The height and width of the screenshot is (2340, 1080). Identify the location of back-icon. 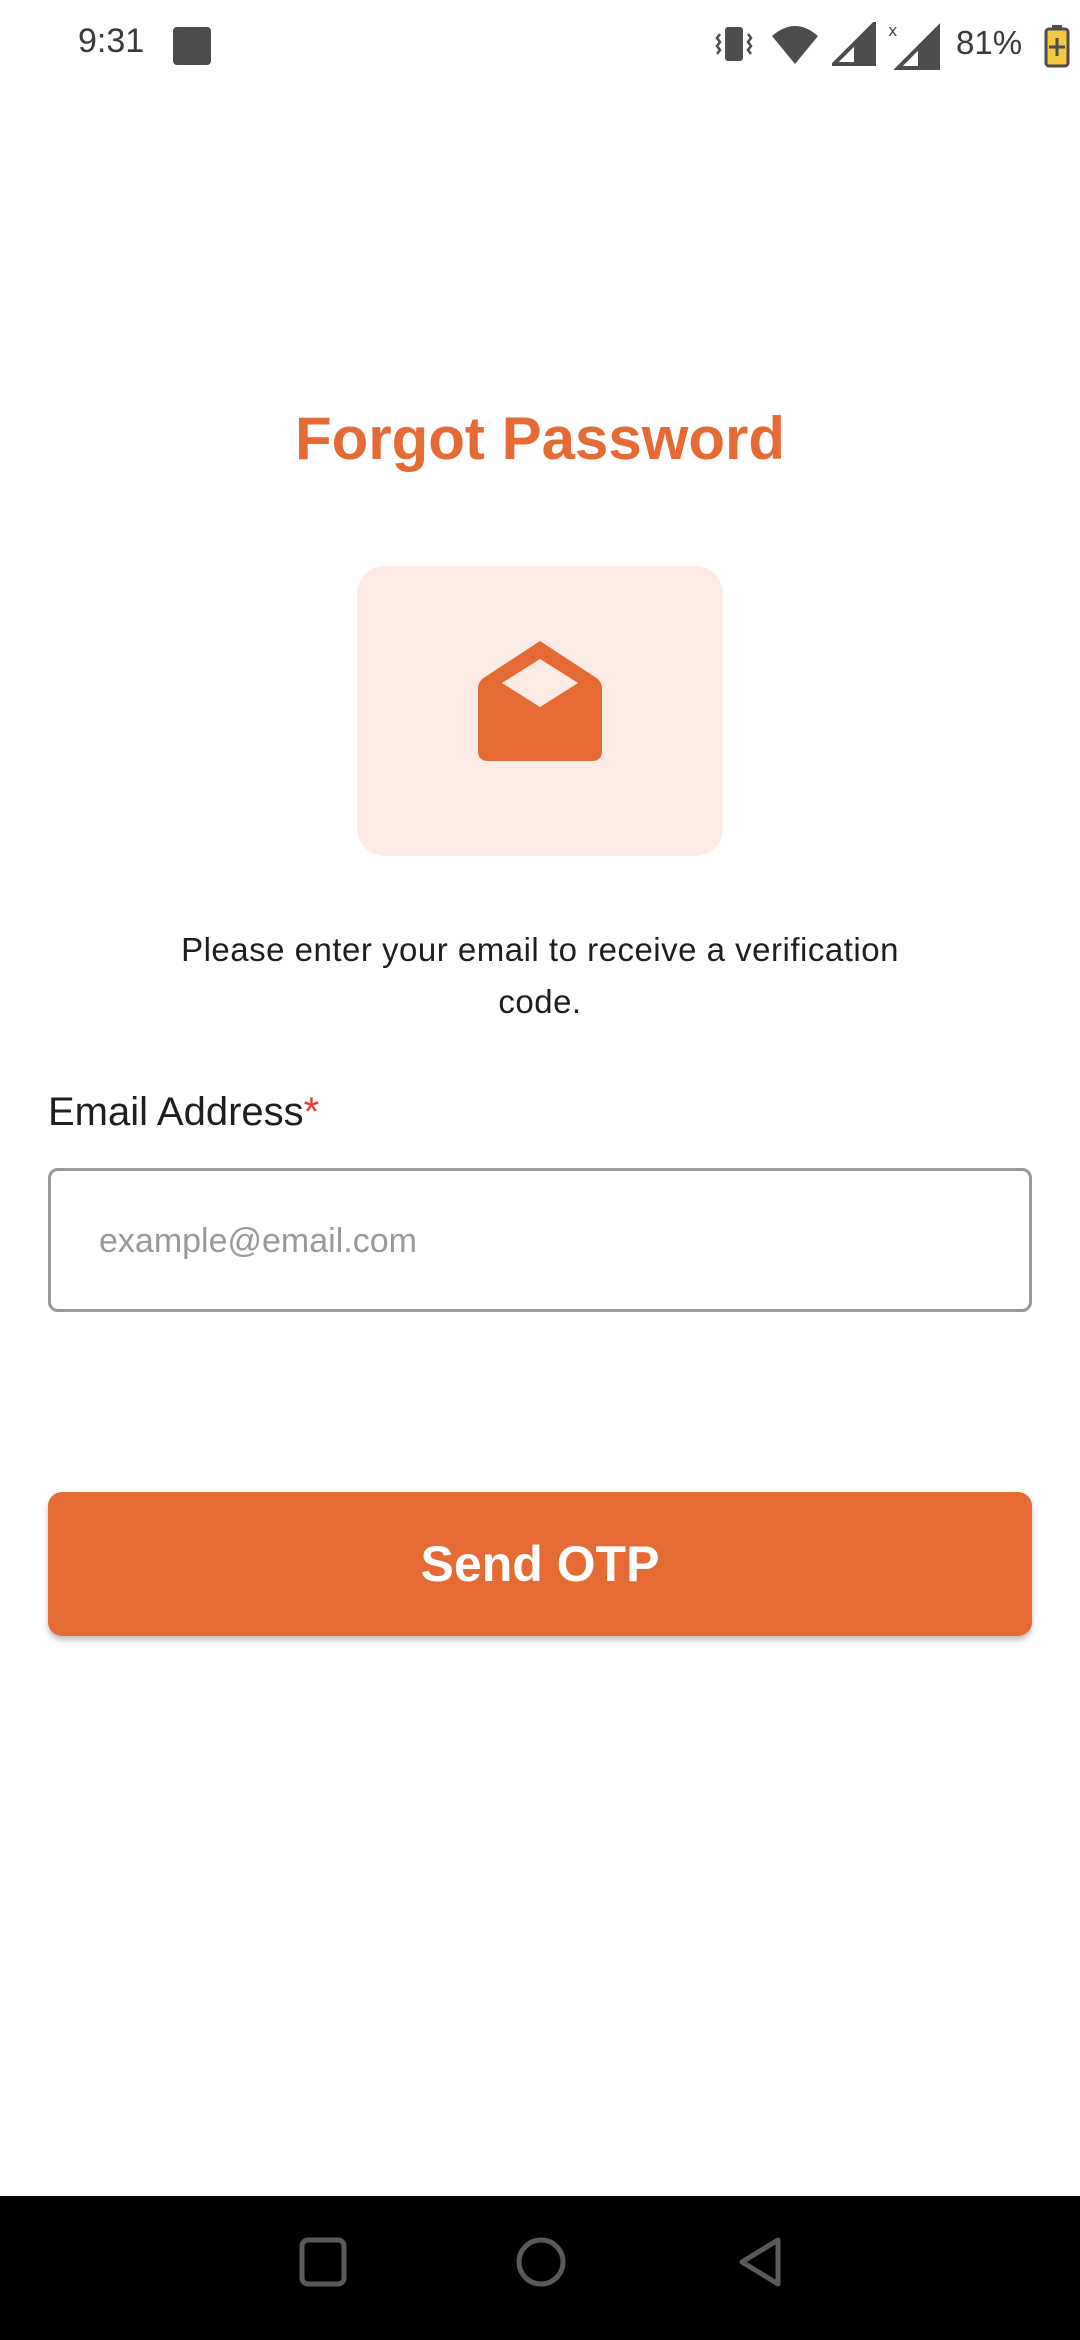
(760, 2262).